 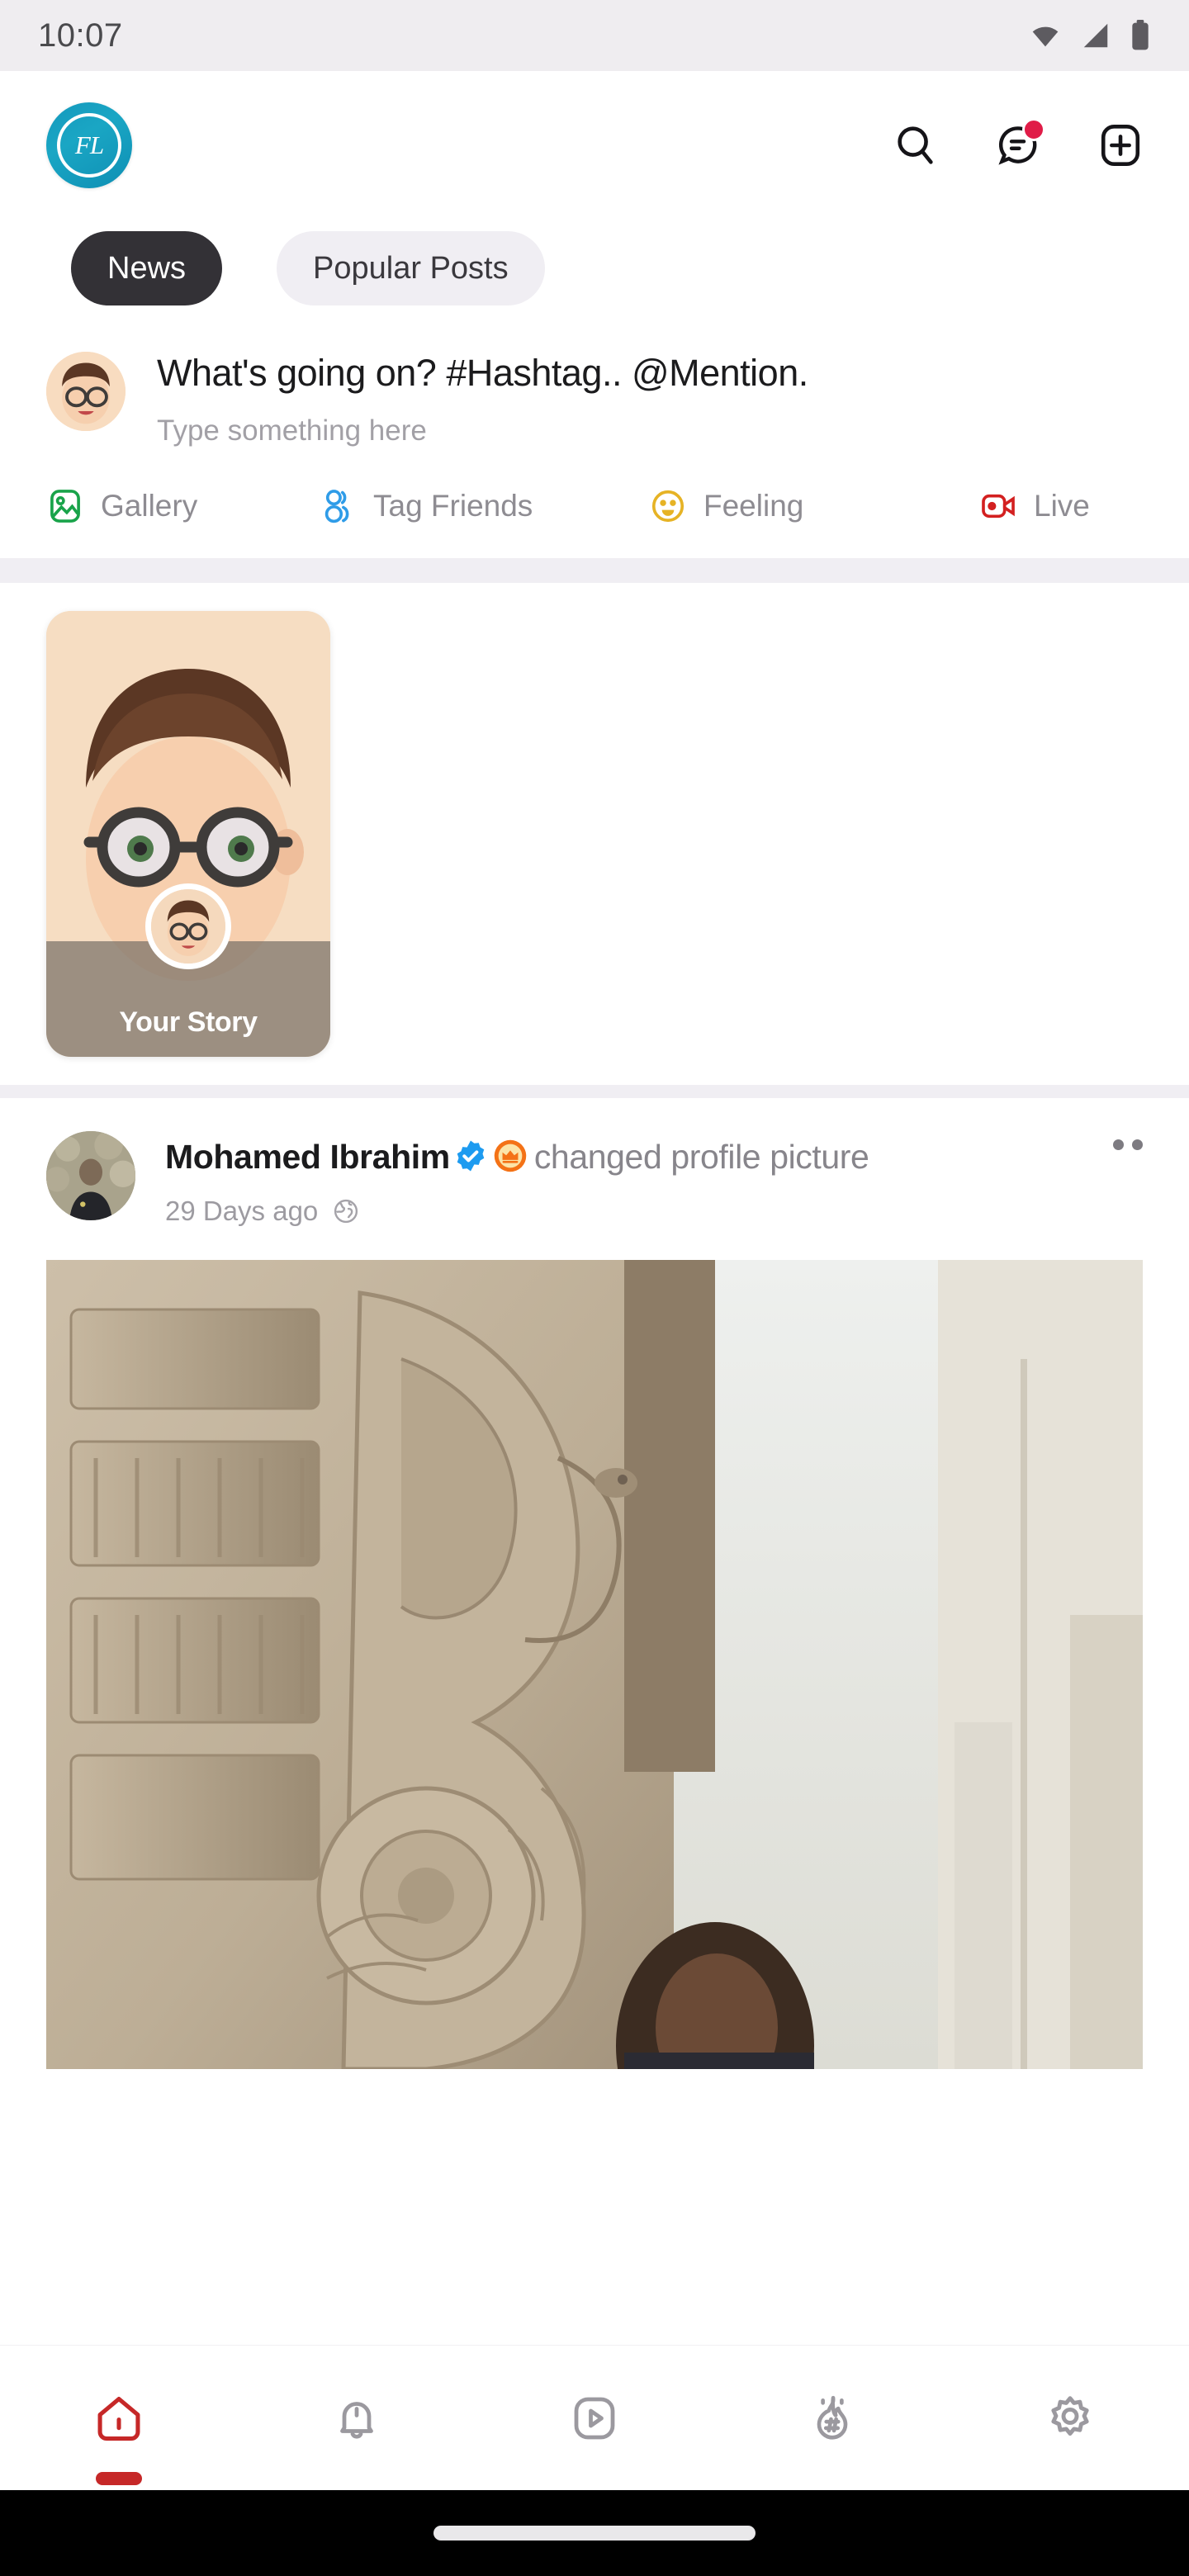 I want to click on create-post-button, so click(x=1120, y=145).